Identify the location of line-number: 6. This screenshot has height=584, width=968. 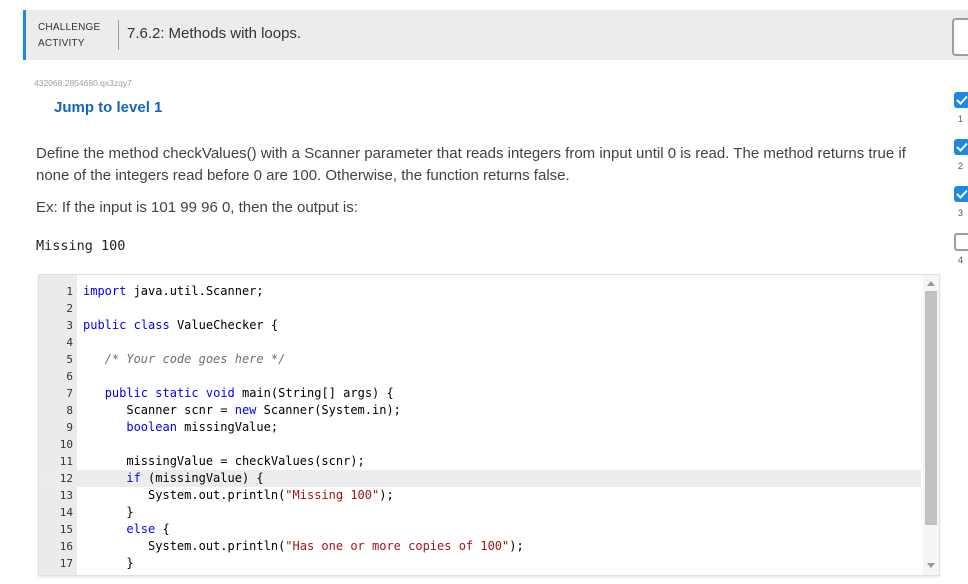
(69, 376).